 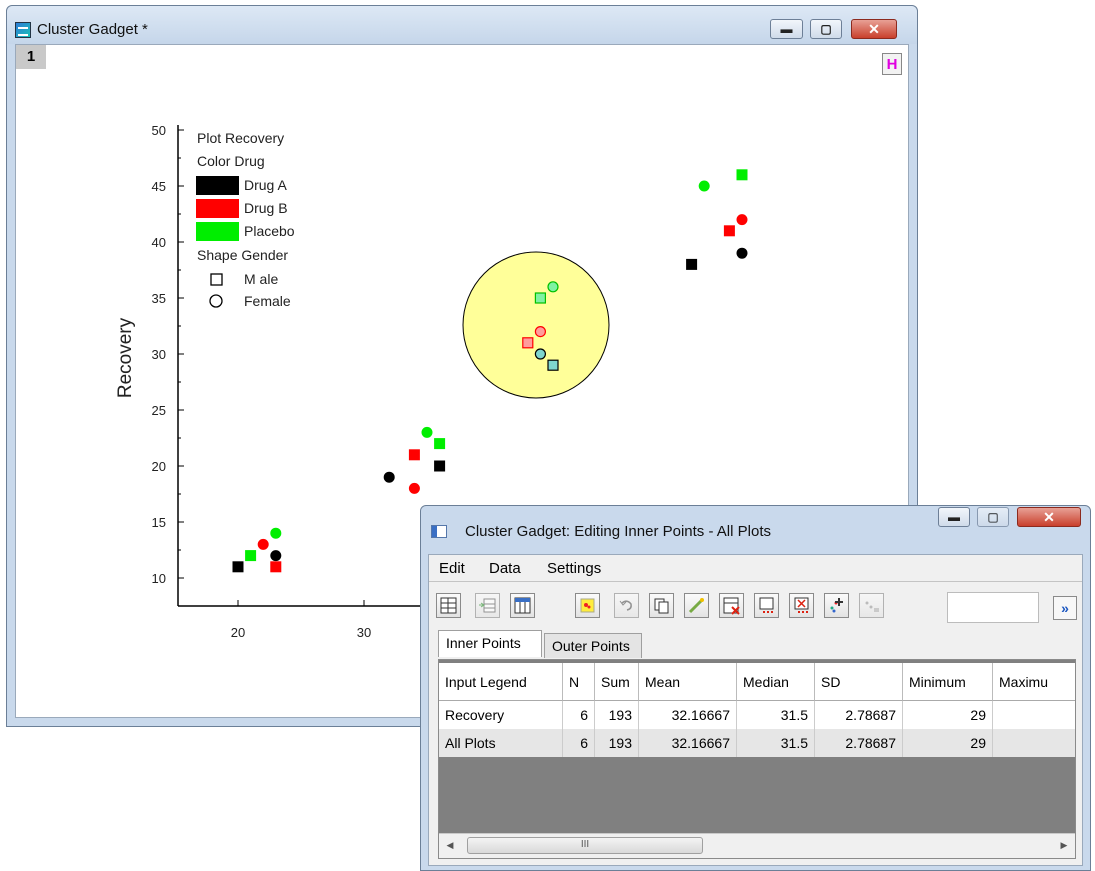 I want to click on add-column-icon, so click(x=487, y=605).